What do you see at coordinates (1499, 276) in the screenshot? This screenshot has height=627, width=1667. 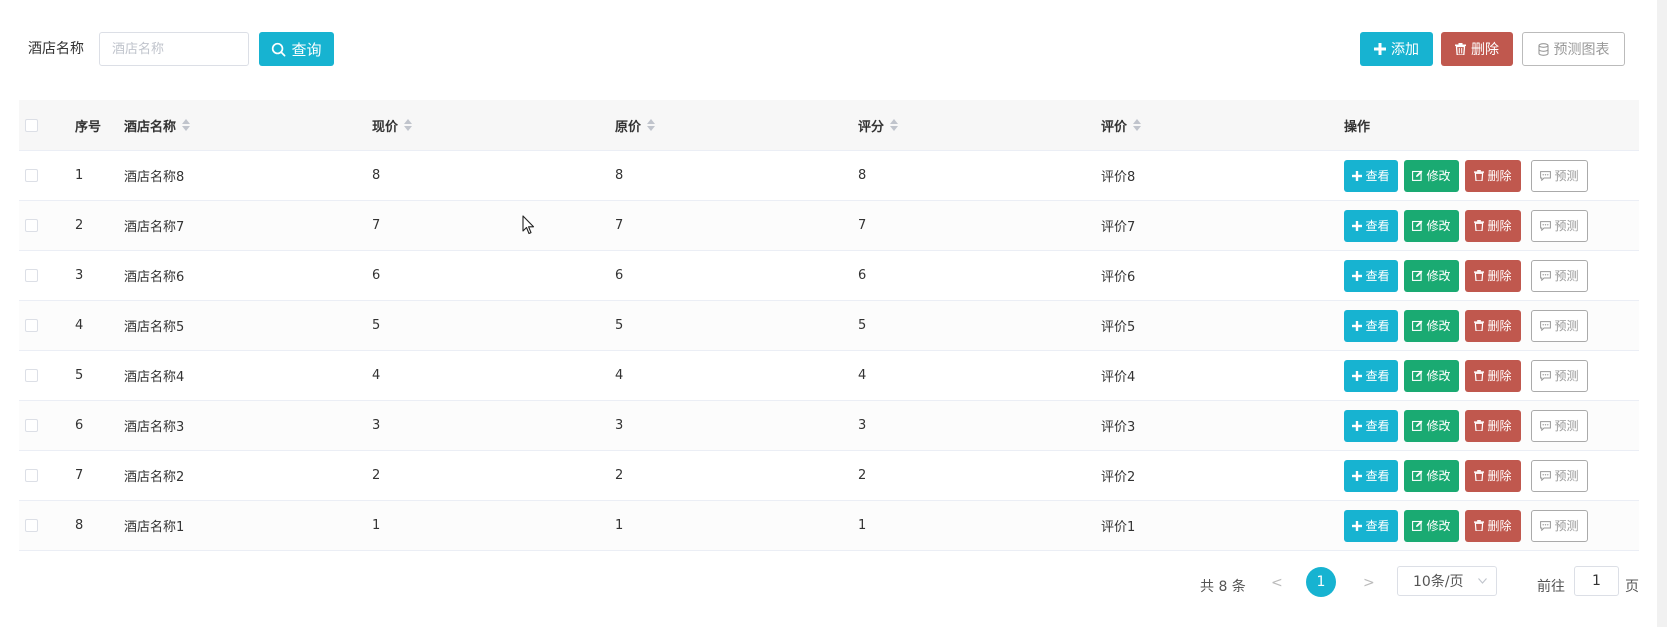 I see `row-delete-button-label: 删除` at bounding box center [1499, 276].